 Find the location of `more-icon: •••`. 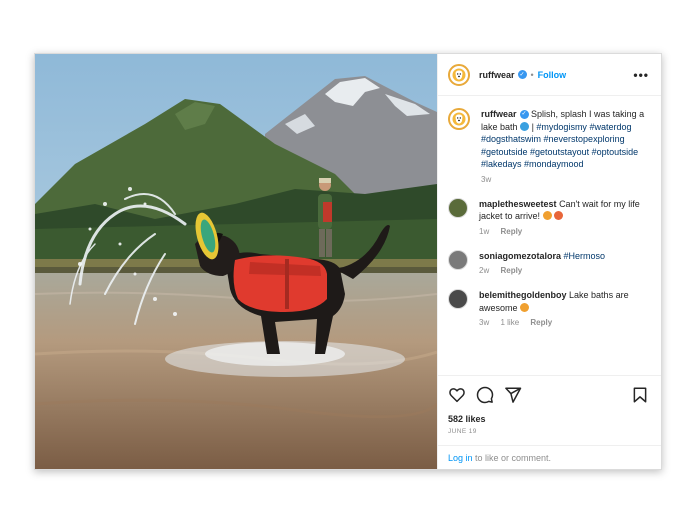

more-icon: ••• is located at coordinates (641, 75).